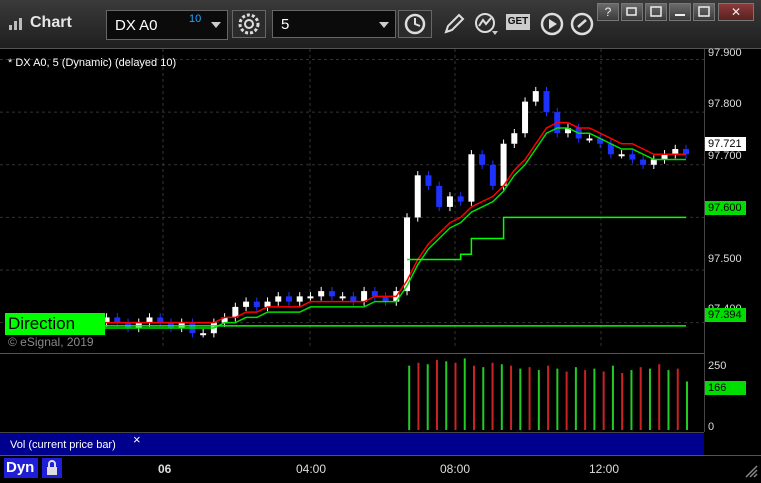 This screenshot has height=483, width=761. I want to click on time-button, so click(415, 24).